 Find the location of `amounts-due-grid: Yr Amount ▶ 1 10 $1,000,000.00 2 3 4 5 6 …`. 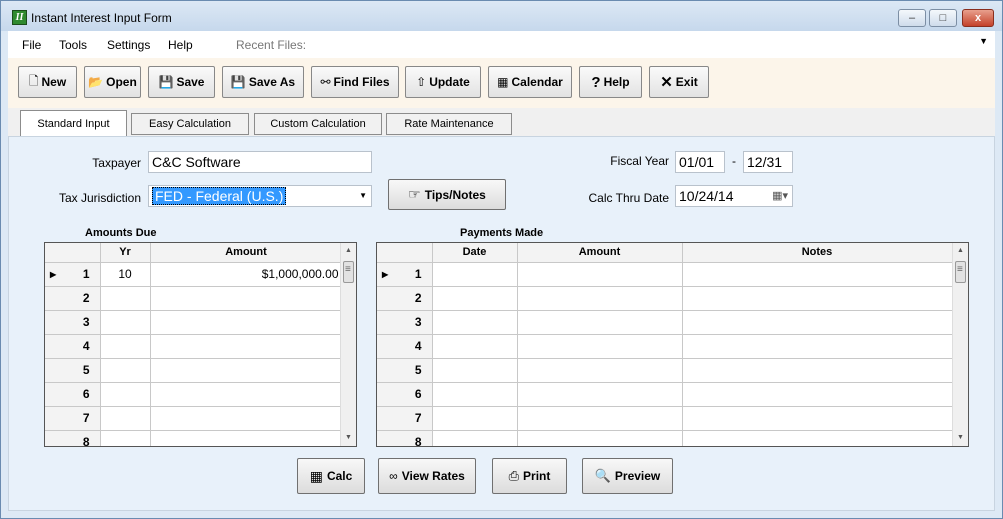

amounts-due-grid: Yr Amount ▶ 1 10 $1,000,000.00 2 3 4 5 6 … is located at coordinates (200, 344).